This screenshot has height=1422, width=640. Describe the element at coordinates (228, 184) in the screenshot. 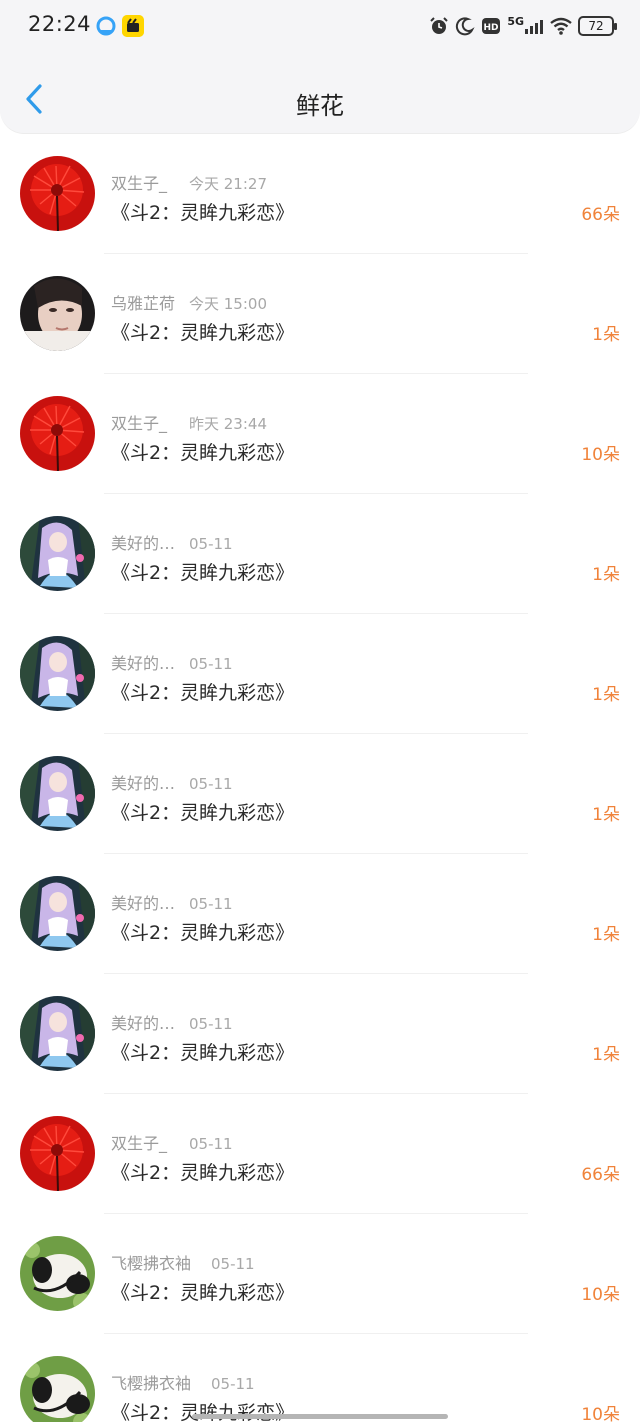

I see `send-time: 今天 21:27` at that location.